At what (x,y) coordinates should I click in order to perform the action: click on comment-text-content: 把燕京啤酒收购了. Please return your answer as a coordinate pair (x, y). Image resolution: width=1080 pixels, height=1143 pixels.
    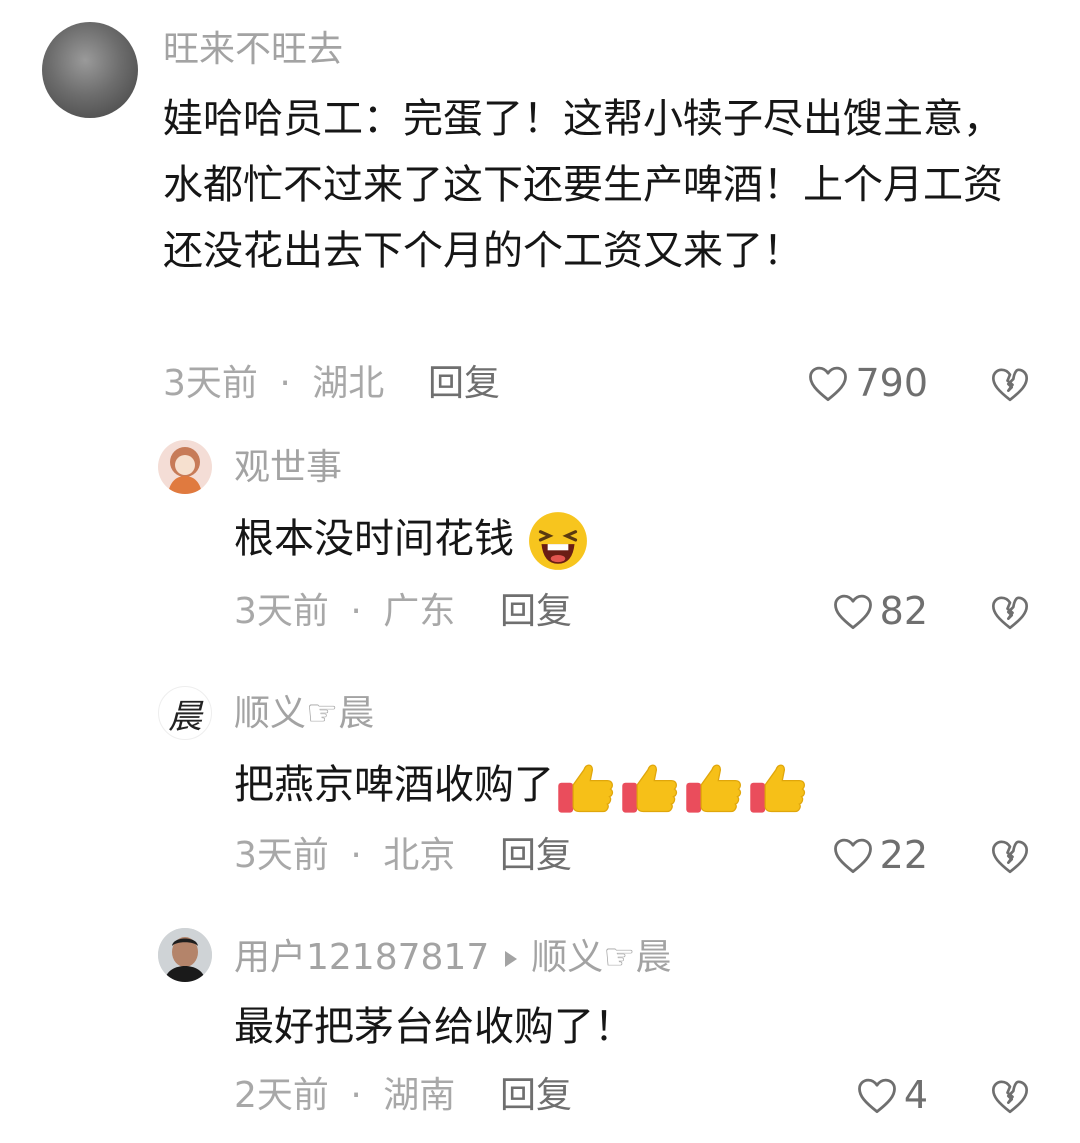
    Looking at the image, I should click on (394, 785).